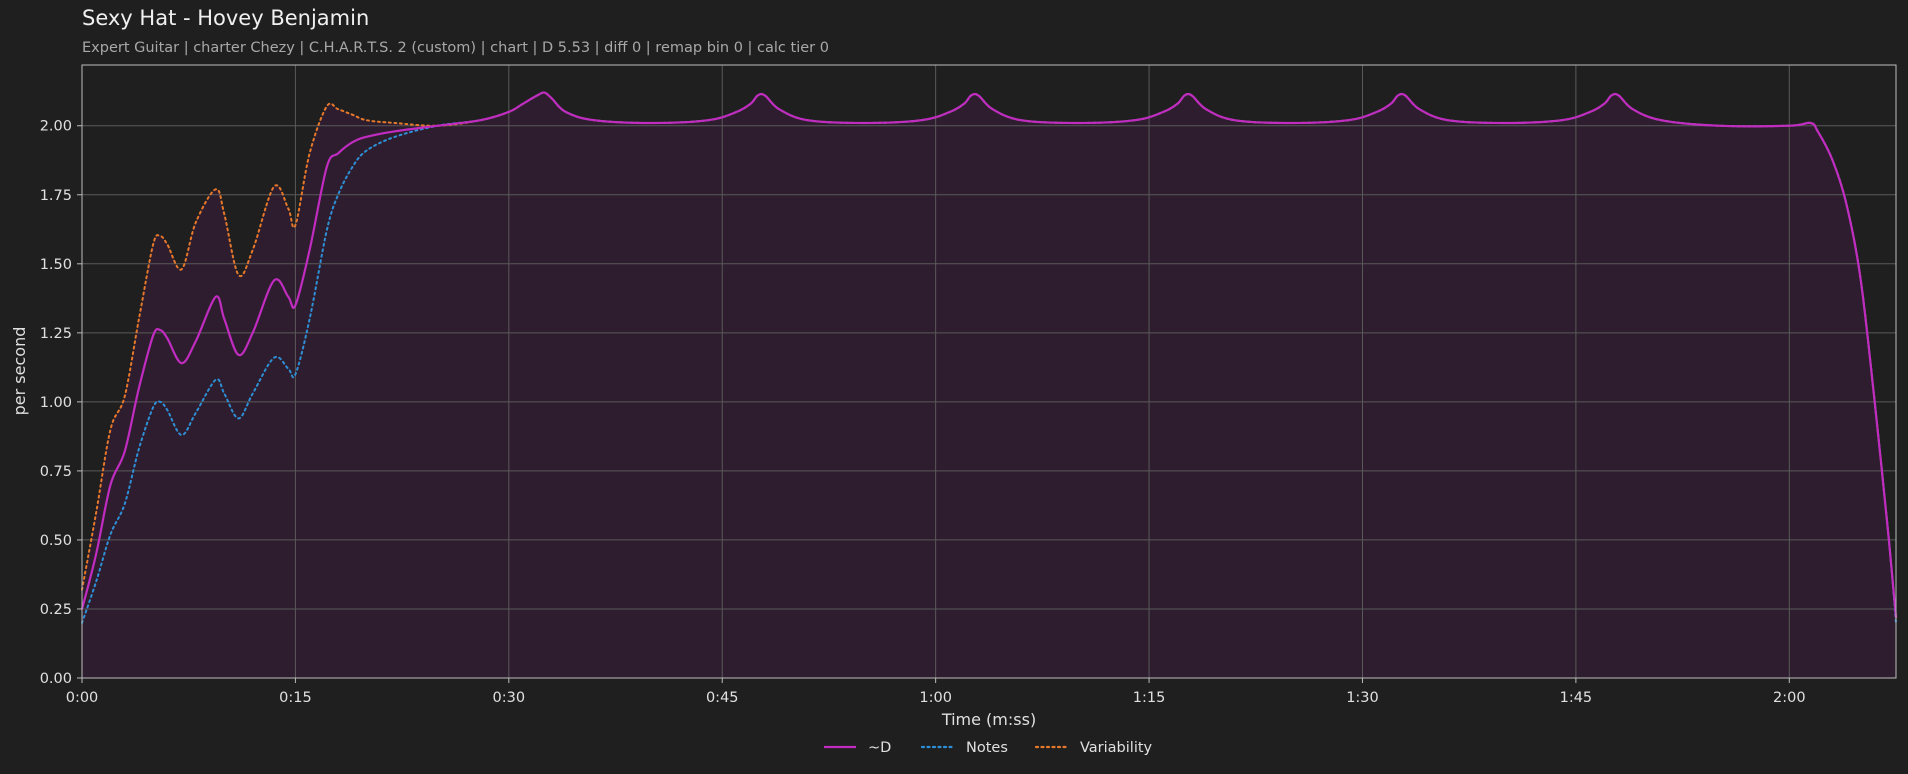 Image resolution: width=1908 pixels, height=774 pixels. What do you see at coordinates (56, 541) in the screenshot?
I see `y-tick-label: 0.50` at bounding box center [56, 541].